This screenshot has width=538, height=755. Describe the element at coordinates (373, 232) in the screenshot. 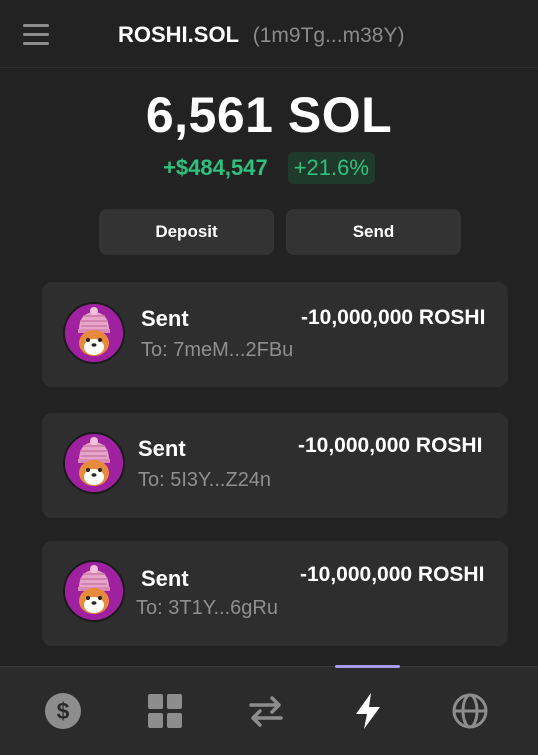

I see `send-button: Send` at that location.